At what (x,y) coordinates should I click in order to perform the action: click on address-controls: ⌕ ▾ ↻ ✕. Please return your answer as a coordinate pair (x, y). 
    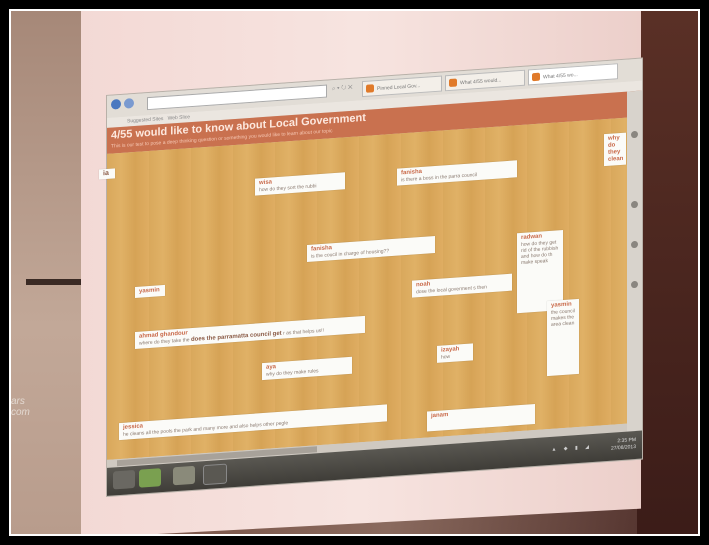
    Looking at the image, I should click on (342, 89).